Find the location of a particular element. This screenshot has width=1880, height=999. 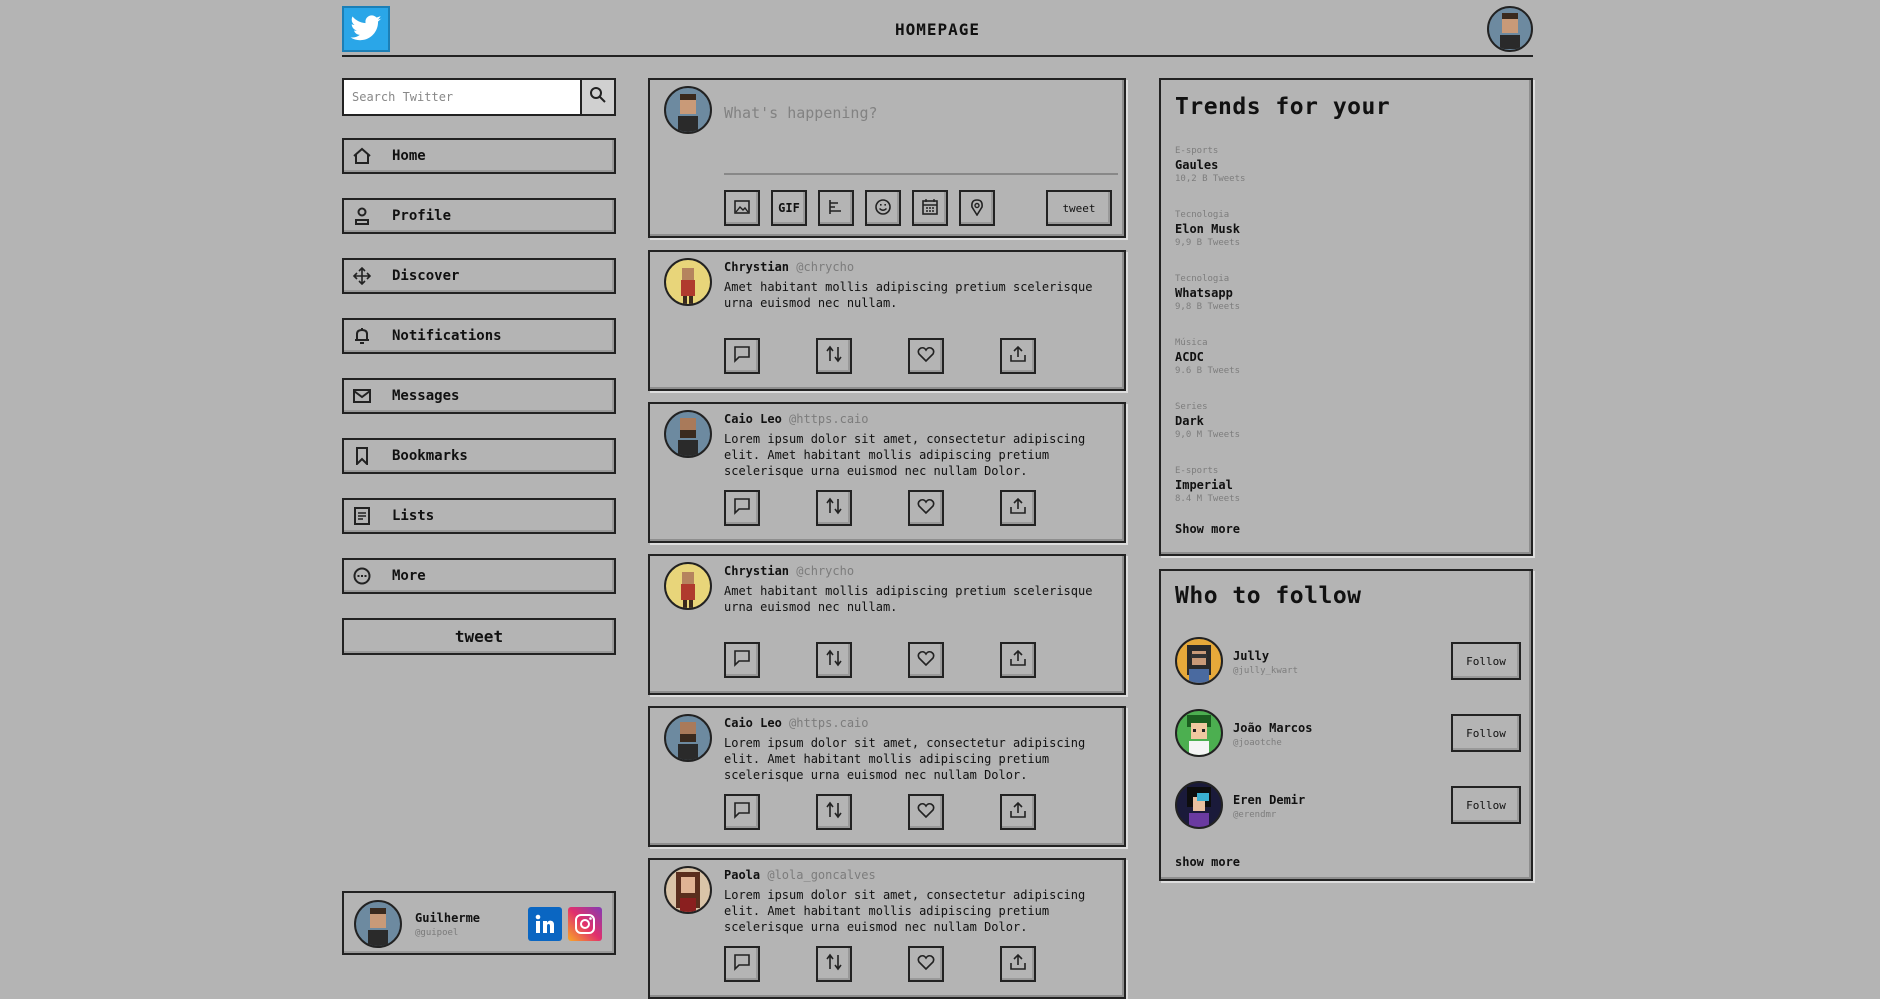

tweet-header: Paola @lola_goncalves is located at coordinates (800, 875).